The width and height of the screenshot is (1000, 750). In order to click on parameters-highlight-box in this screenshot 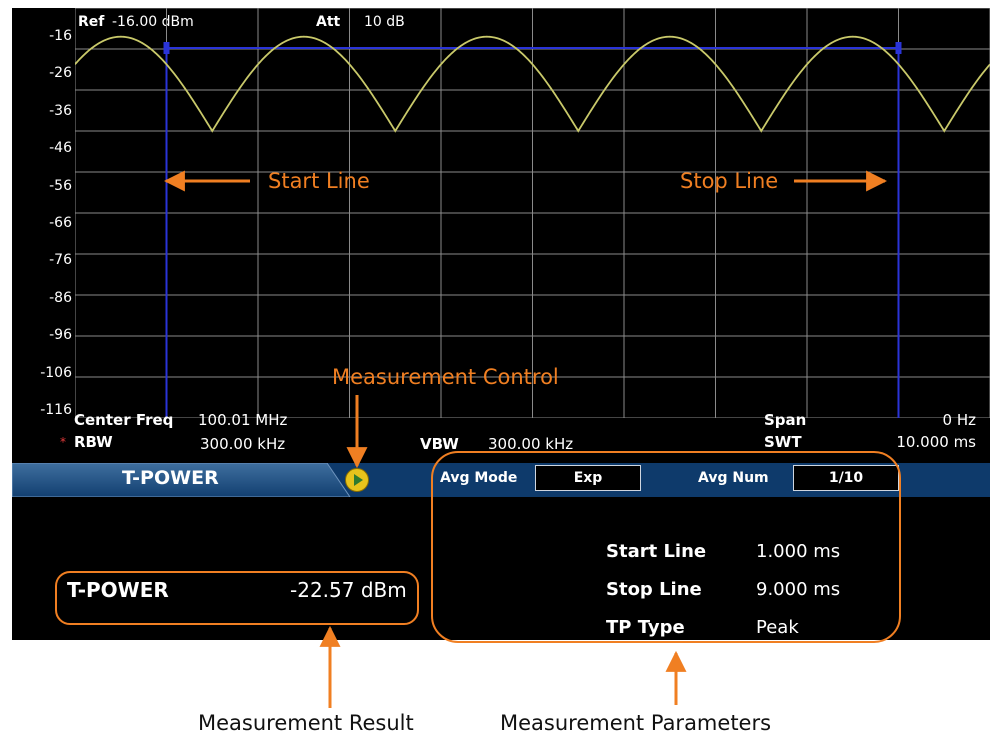, I will do `click(666, 547)`.